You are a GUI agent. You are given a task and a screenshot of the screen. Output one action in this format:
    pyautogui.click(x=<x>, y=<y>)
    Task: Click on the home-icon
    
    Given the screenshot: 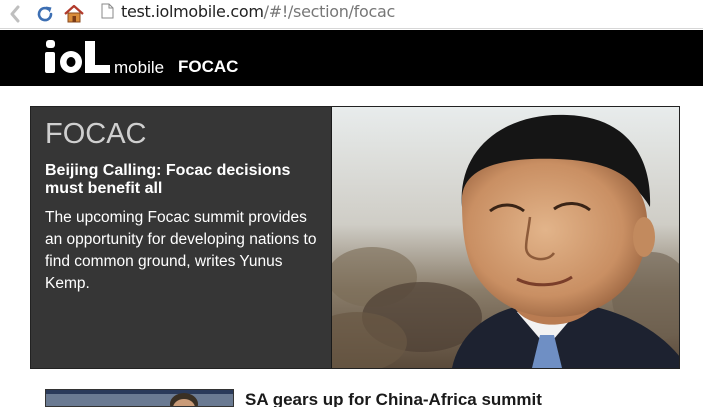 What is the action you would take?
    pyautogui.click(x=74, y=13)
    